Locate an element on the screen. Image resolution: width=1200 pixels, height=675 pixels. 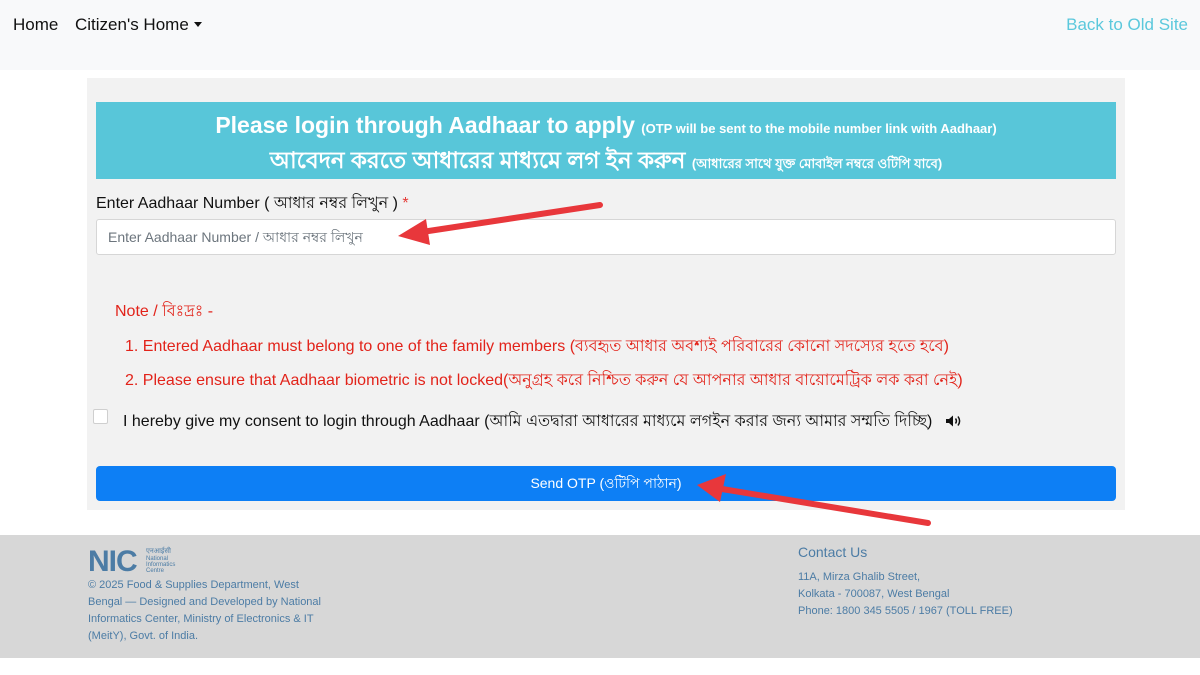
svg-text: Centre is located at coordinates (155, 571).